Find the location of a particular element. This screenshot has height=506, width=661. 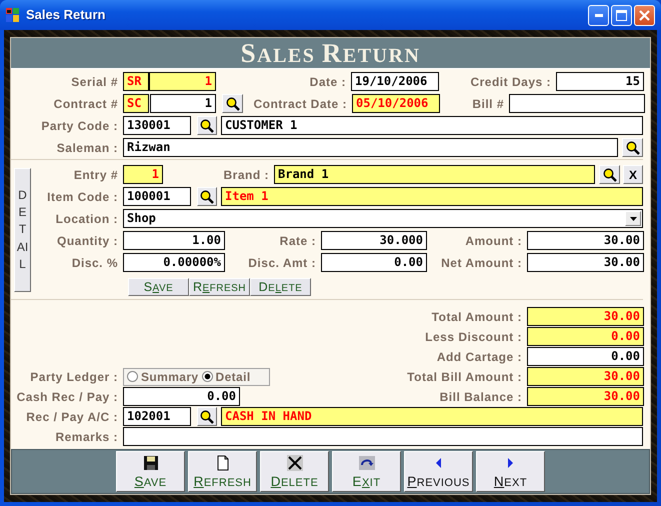

field-label: Amount : is located at coordinates (493, 241).